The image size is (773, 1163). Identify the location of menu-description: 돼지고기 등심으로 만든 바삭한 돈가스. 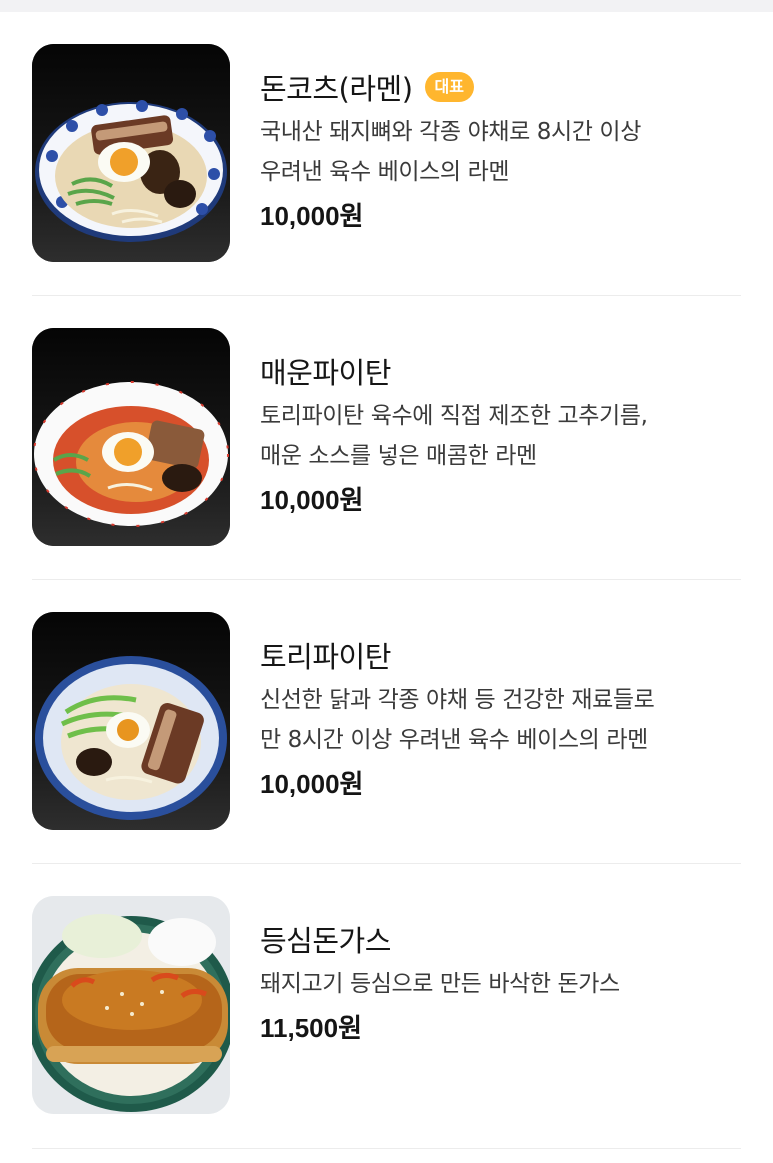
(440, 984).